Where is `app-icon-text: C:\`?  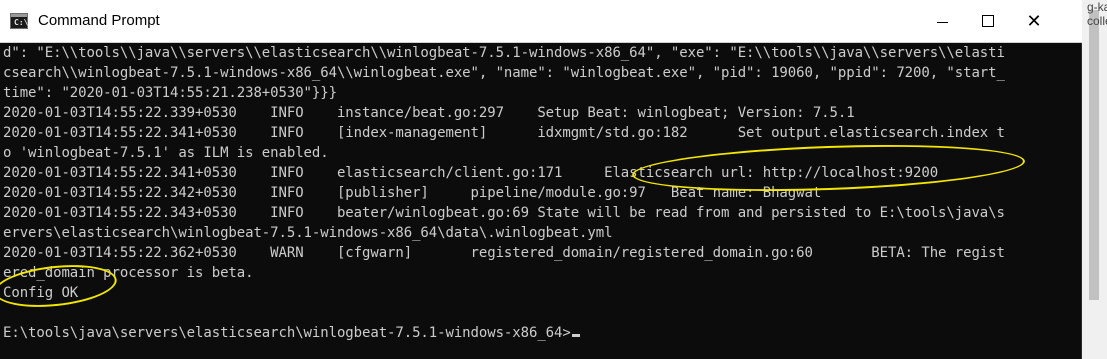
app-icon-text: C:\ is located at coordinates (21, 22).